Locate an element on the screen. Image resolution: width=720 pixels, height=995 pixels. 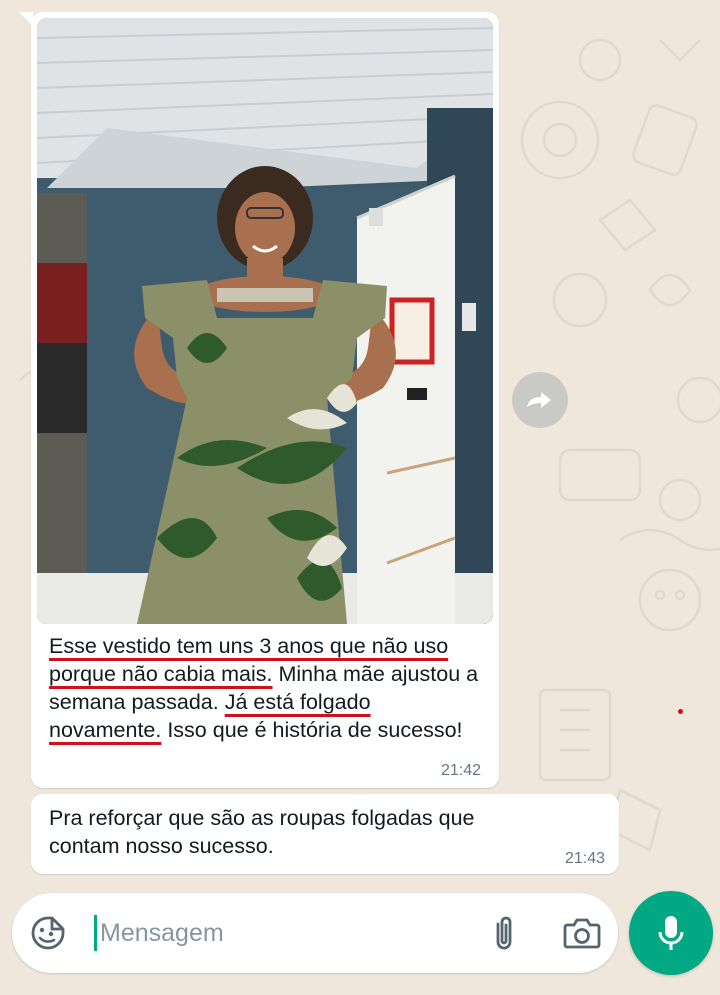
voice-record-button is located at coordinates (671, 933).